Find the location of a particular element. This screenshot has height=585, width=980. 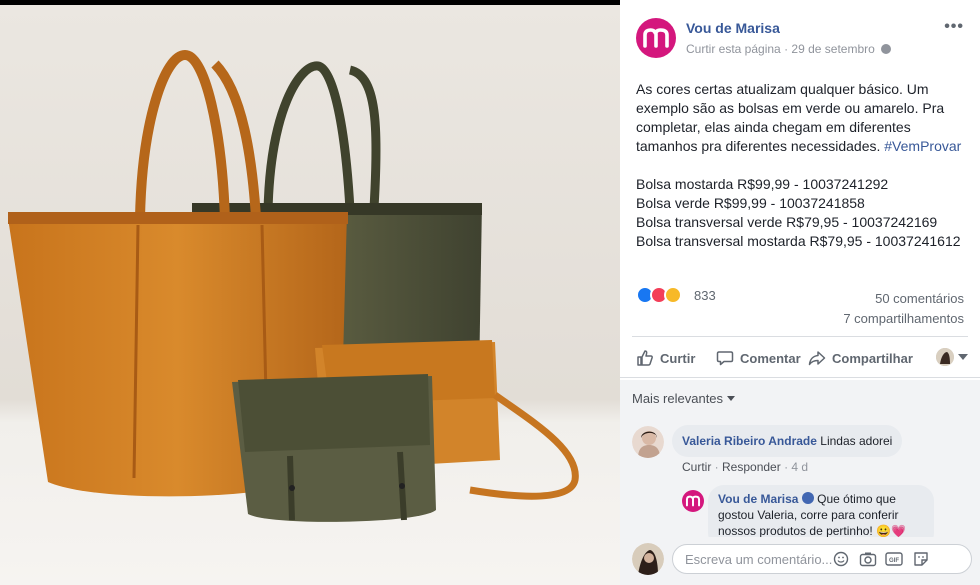

comment-bubble: Valeria Ribeiro Andrade Lindas adorei is located at coordinates (787, 441).